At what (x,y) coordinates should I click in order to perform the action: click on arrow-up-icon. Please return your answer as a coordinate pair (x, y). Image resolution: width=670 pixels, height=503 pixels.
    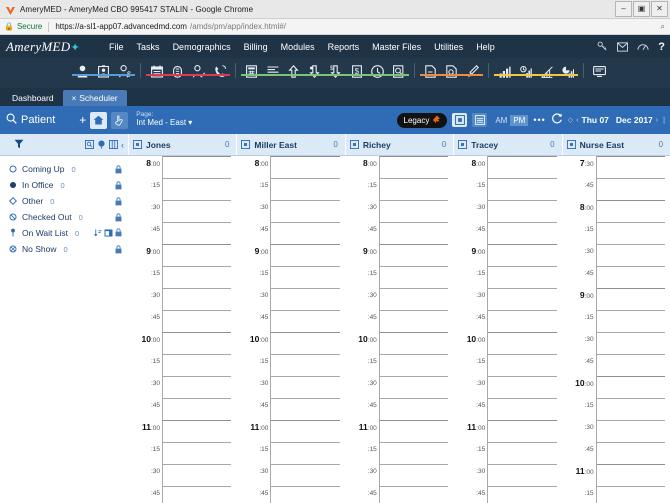
    Looking at the image, I should click on (293, 70).